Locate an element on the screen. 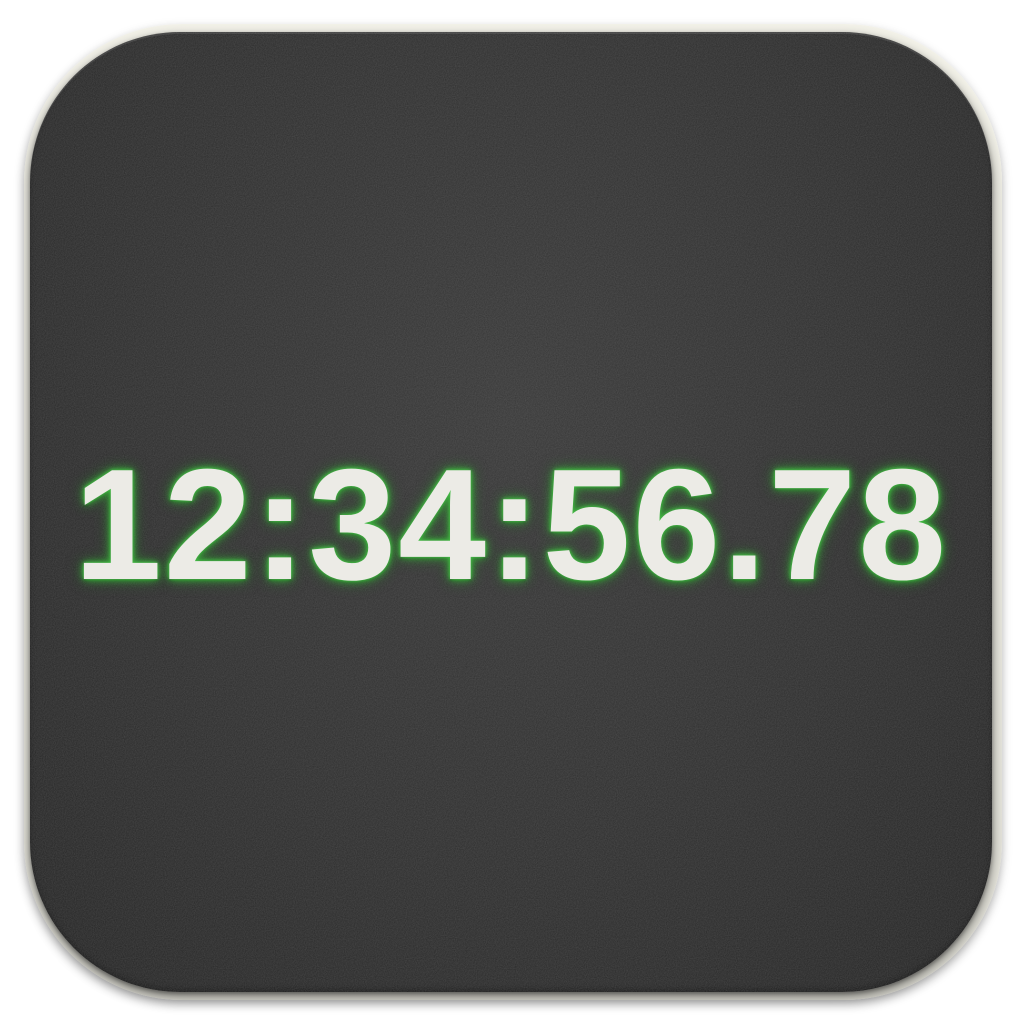 The width and height of the screenshot is (1024, 1024). time-display: 12:34:56.78 is located at coordinates (511, 525).